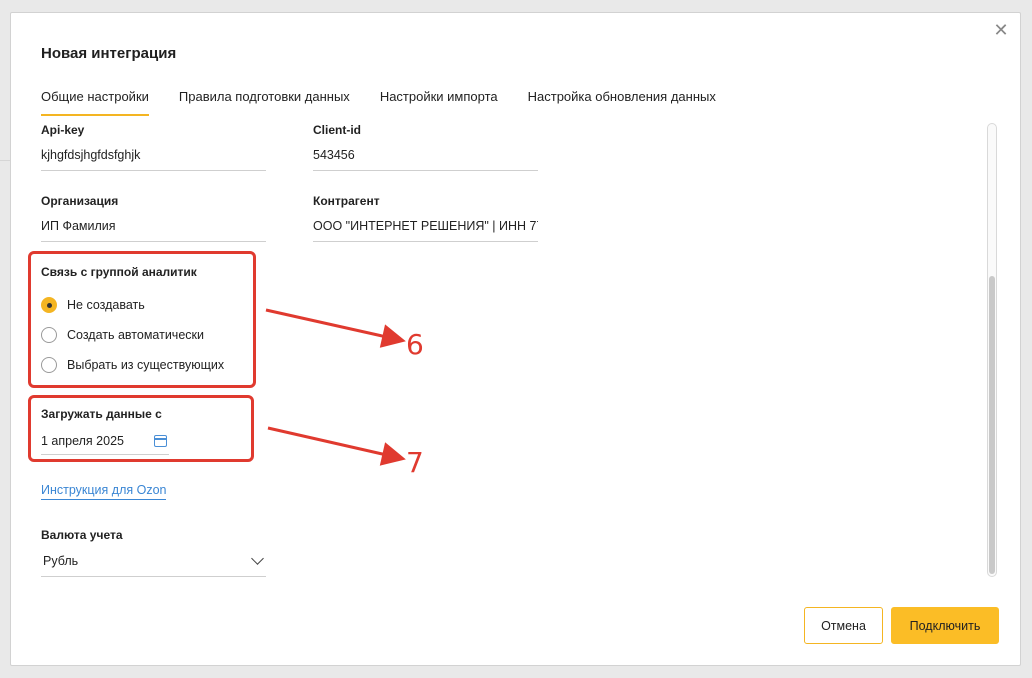 Image resolution: width=1032 pixels, height=678 pixels. I want to click on close-icon: ✕, so click(1001, 30).